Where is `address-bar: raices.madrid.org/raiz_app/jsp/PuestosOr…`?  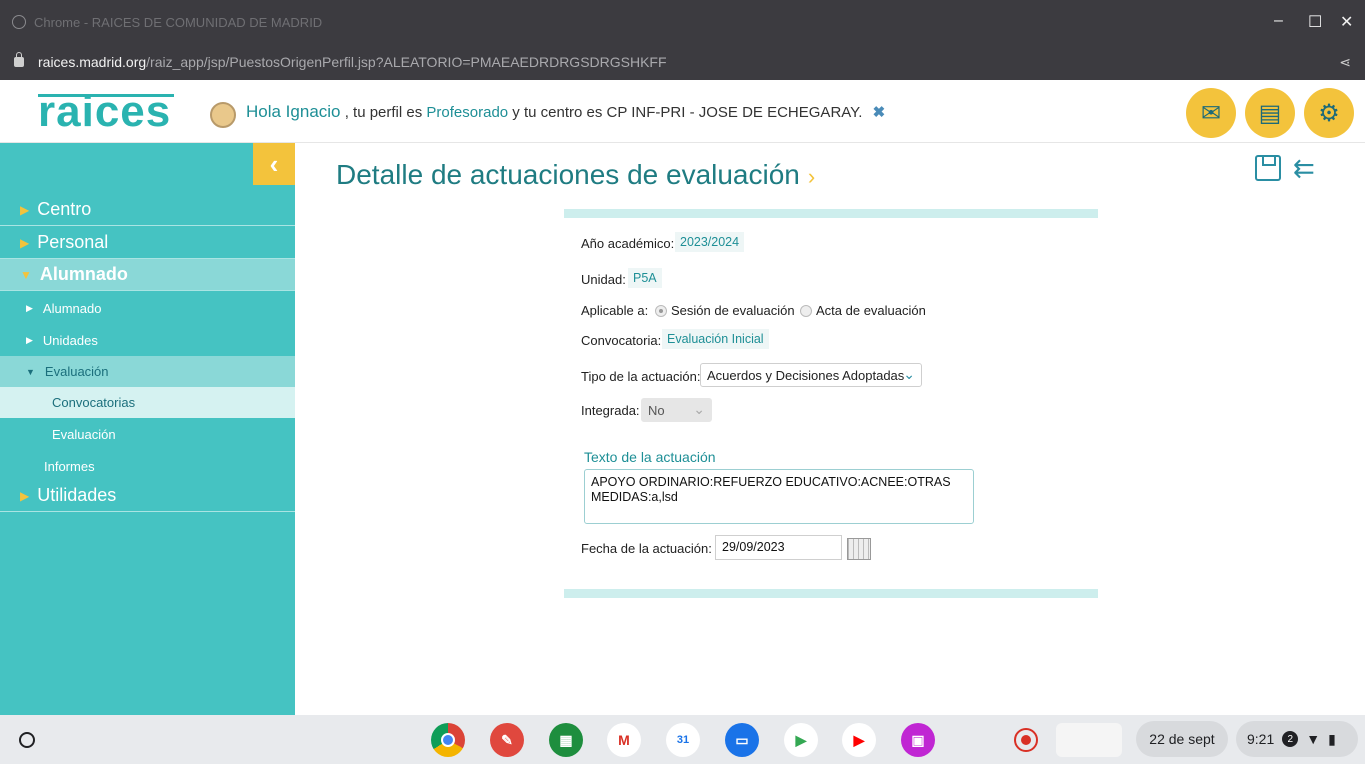
address-bar: raices.madrid.org/raiz_app/jsp/PuestosOr… is located at coordinates (682, 62).